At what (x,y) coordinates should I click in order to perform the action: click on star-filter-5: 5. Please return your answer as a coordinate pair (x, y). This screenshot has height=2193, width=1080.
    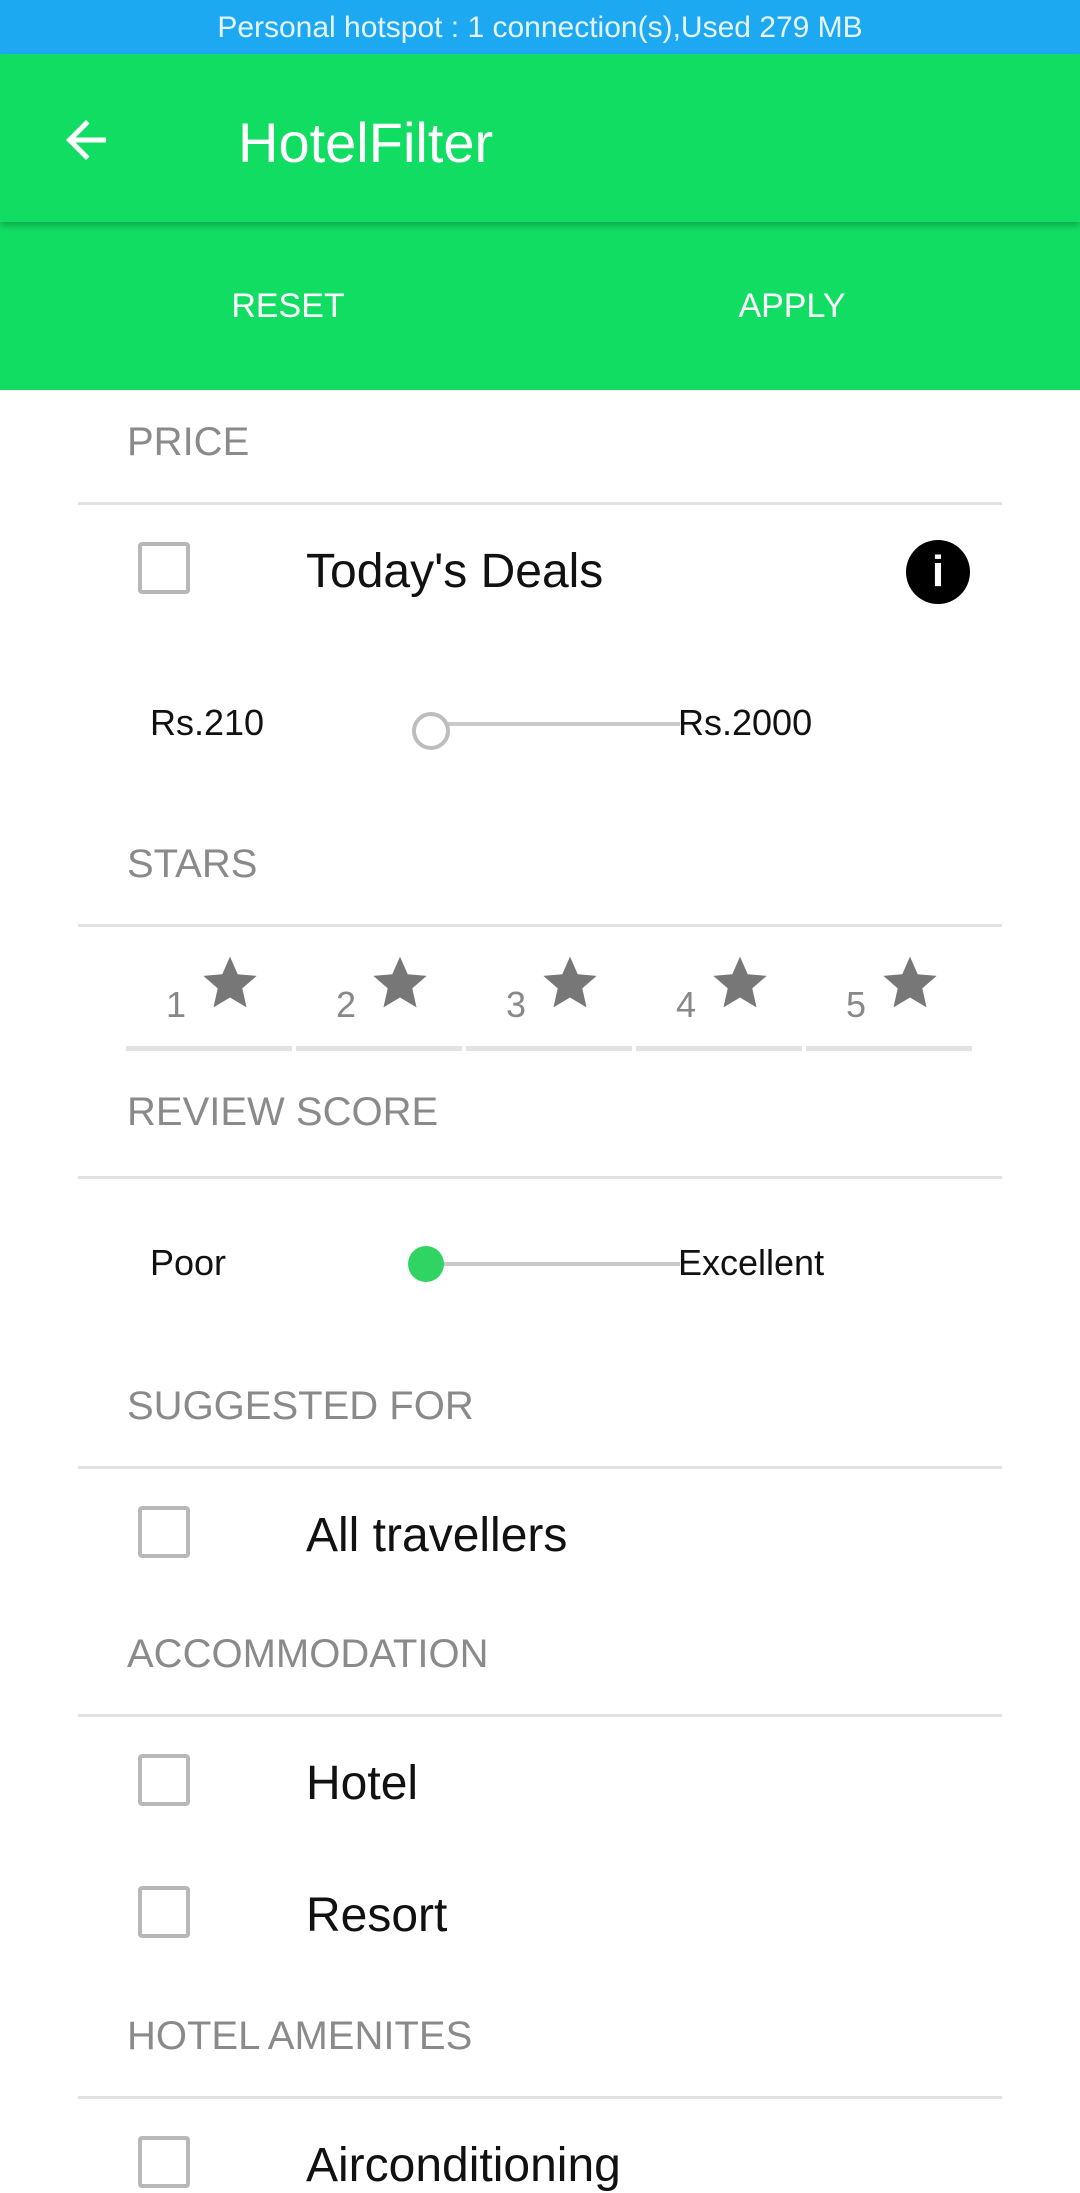
    Looking at the image, I should click on (890, 1000).